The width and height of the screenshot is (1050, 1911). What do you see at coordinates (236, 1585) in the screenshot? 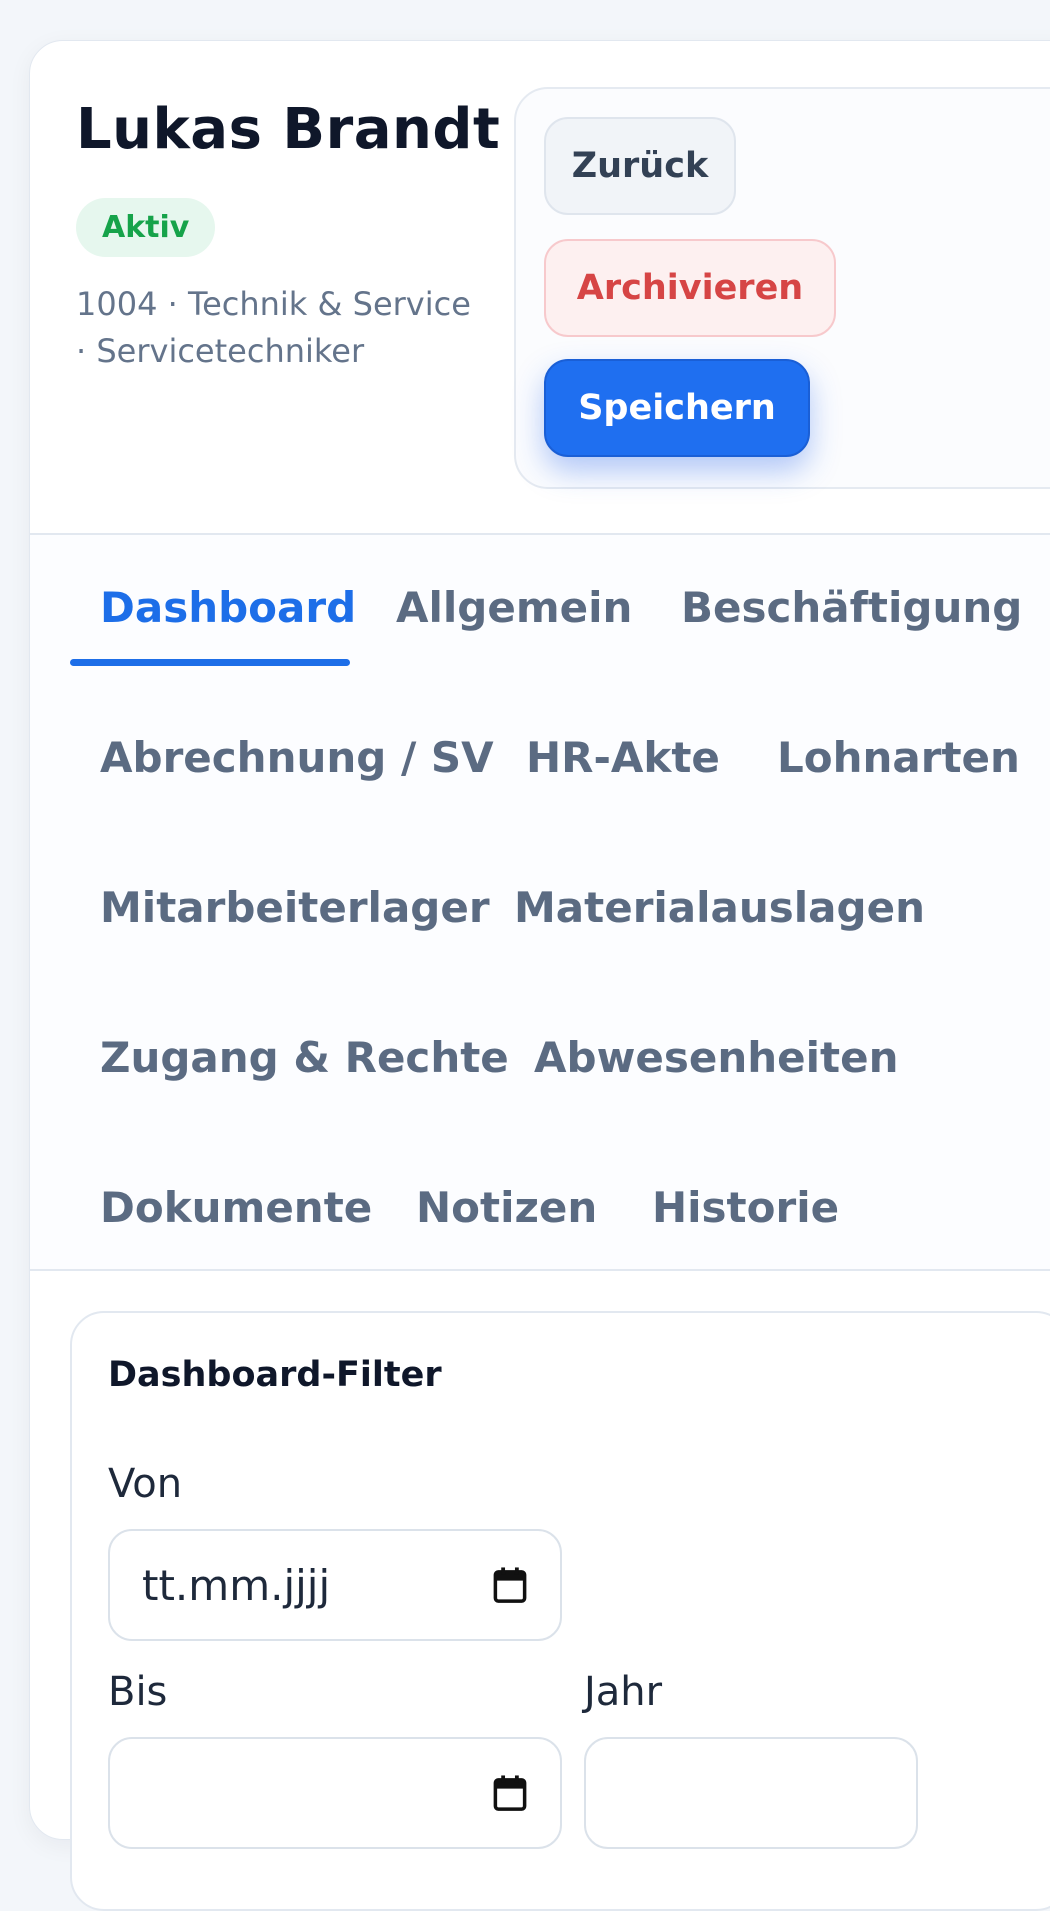
I see `from-date-placeholder: tt.mm.jjjj` at bounding box center [236, 1585].